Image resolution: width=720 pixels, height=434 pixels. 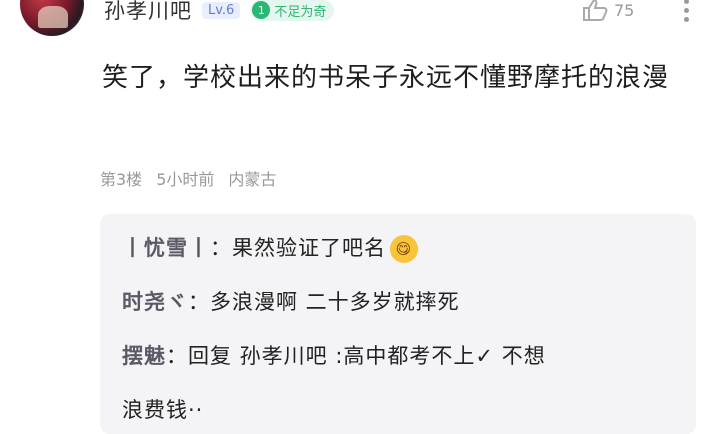 What do you see at coordinates (52, 18) in the screenshot?
I see `avatar` at bounding box center [52, 18].